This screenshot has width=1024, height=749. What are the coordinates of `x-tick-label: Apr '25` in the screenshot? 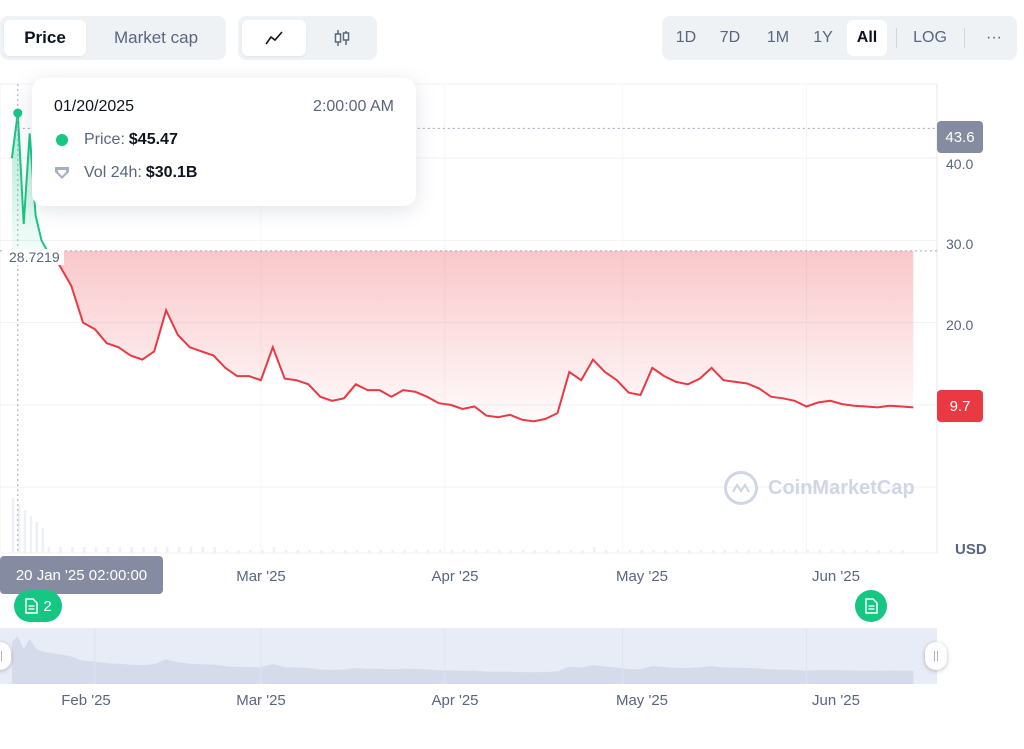 It's located at (455, 576).